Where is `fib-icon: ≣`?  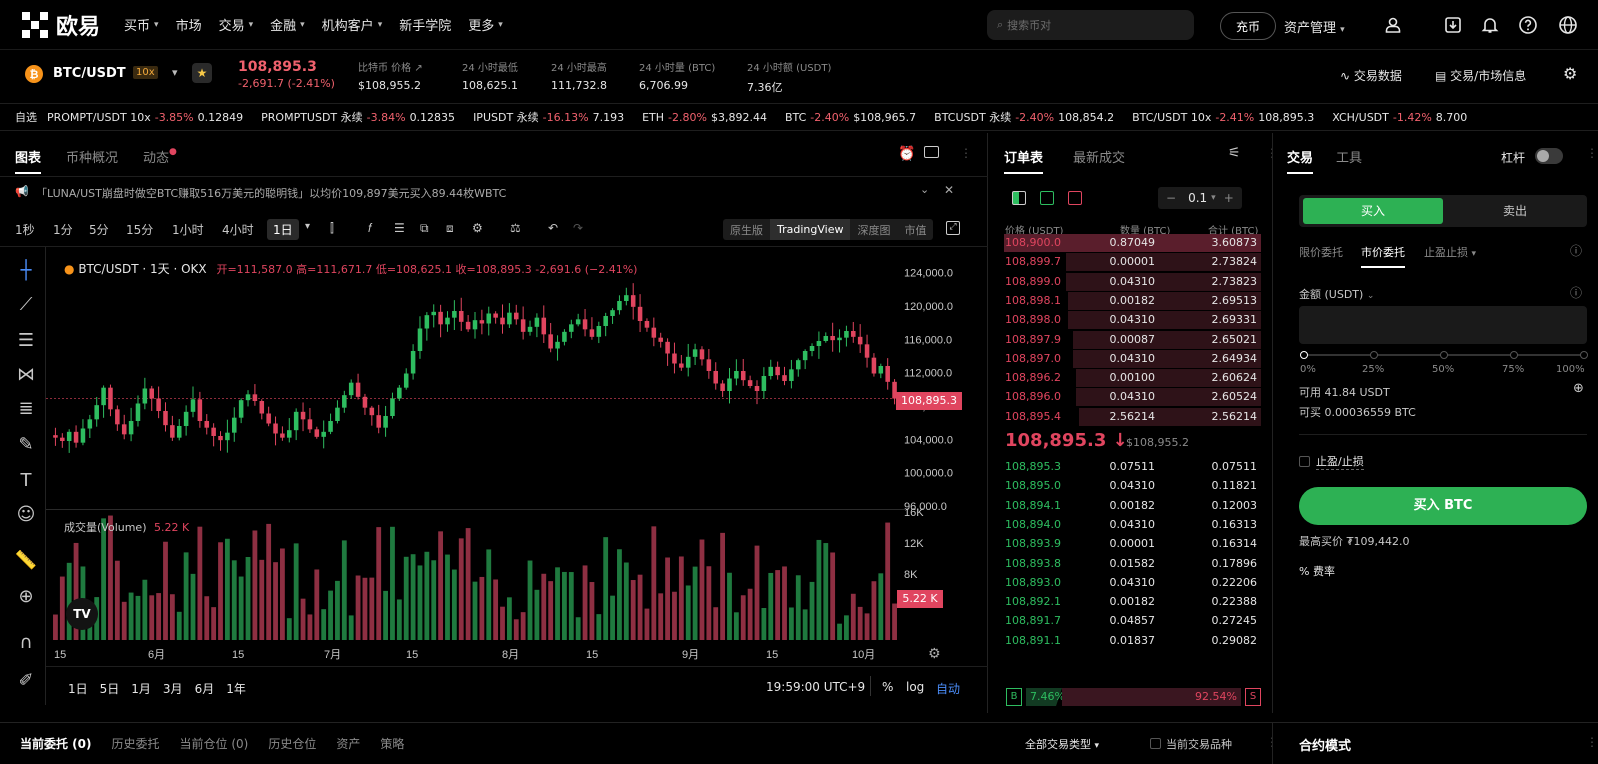 fib-icon: ≣ is located at coordinates (26, 408).